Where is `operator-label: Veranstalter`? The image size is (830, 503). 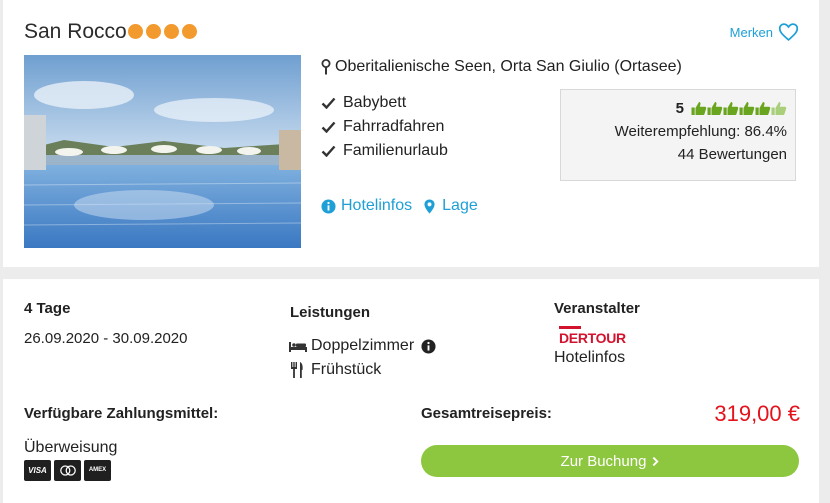
operator-label: Veranstalter is located at coordinates (597, 308).